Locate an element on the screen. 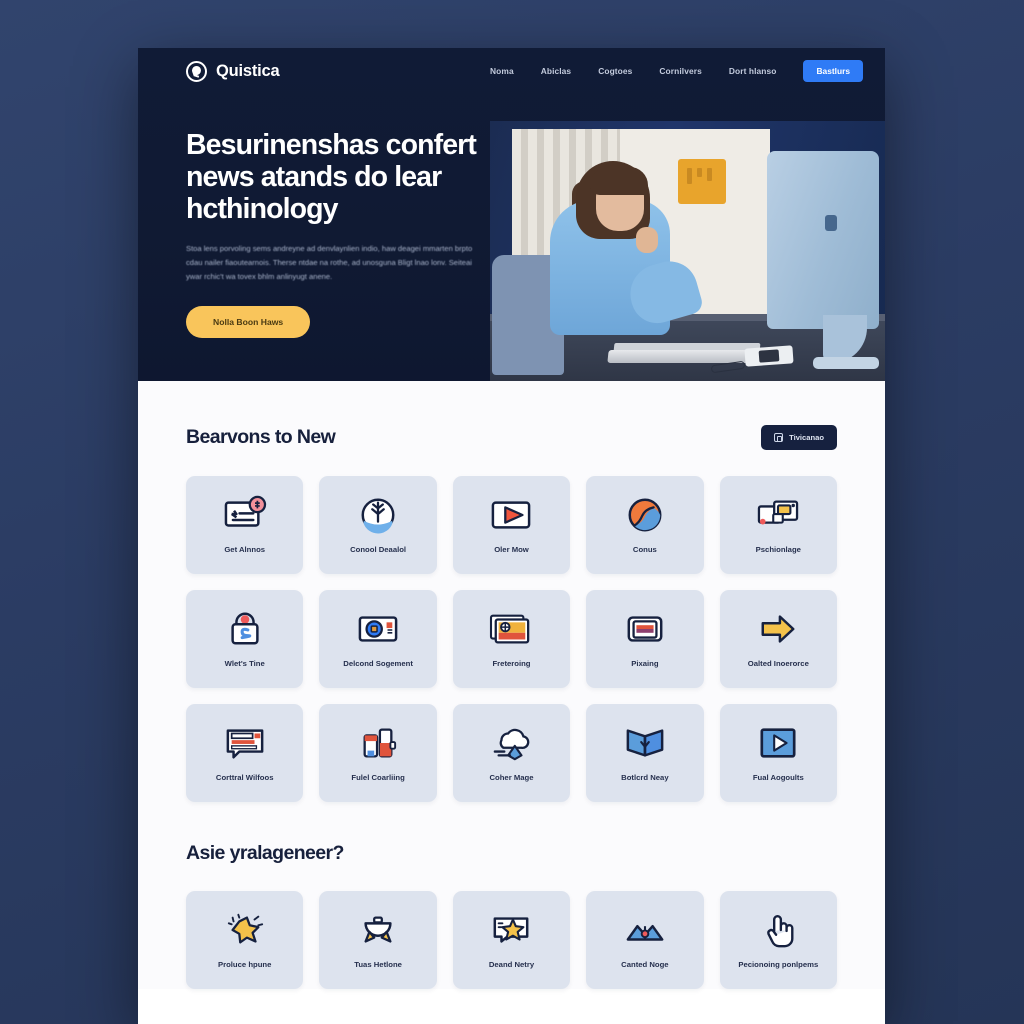 This screenshot has height=1024, width=1024. feature-card: Corttral Wilfoos is located at coordinates (245, 753).